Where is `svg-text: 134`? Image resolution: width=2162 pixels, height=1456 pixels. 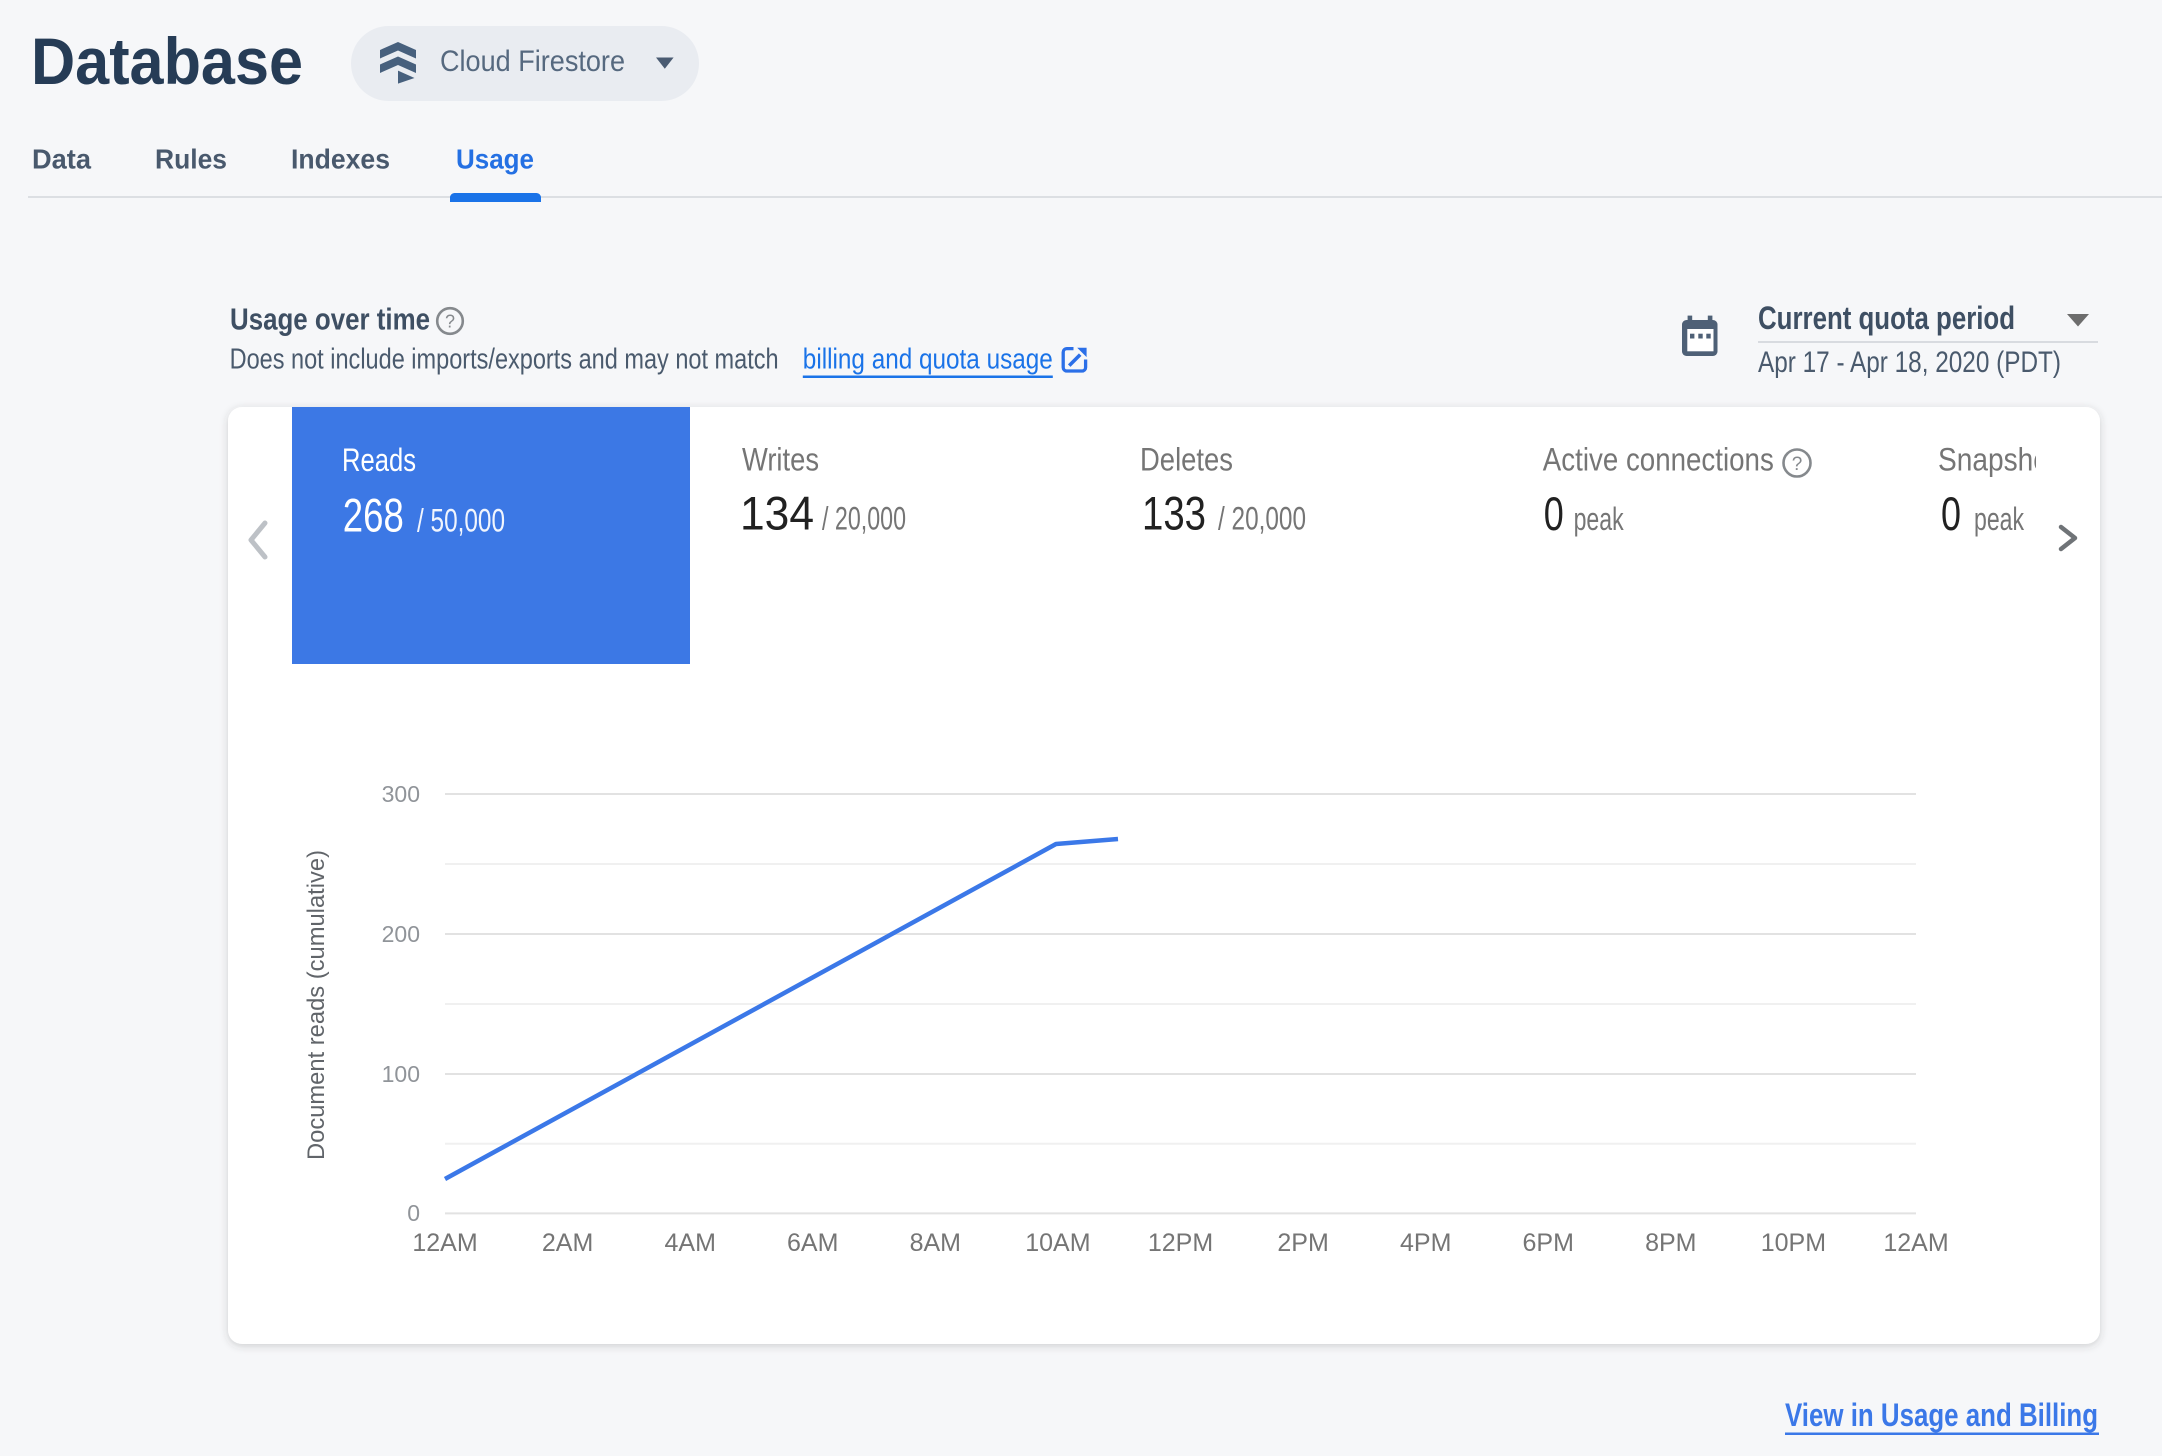
svg-text: 134 is located at coordinates (777, 513).